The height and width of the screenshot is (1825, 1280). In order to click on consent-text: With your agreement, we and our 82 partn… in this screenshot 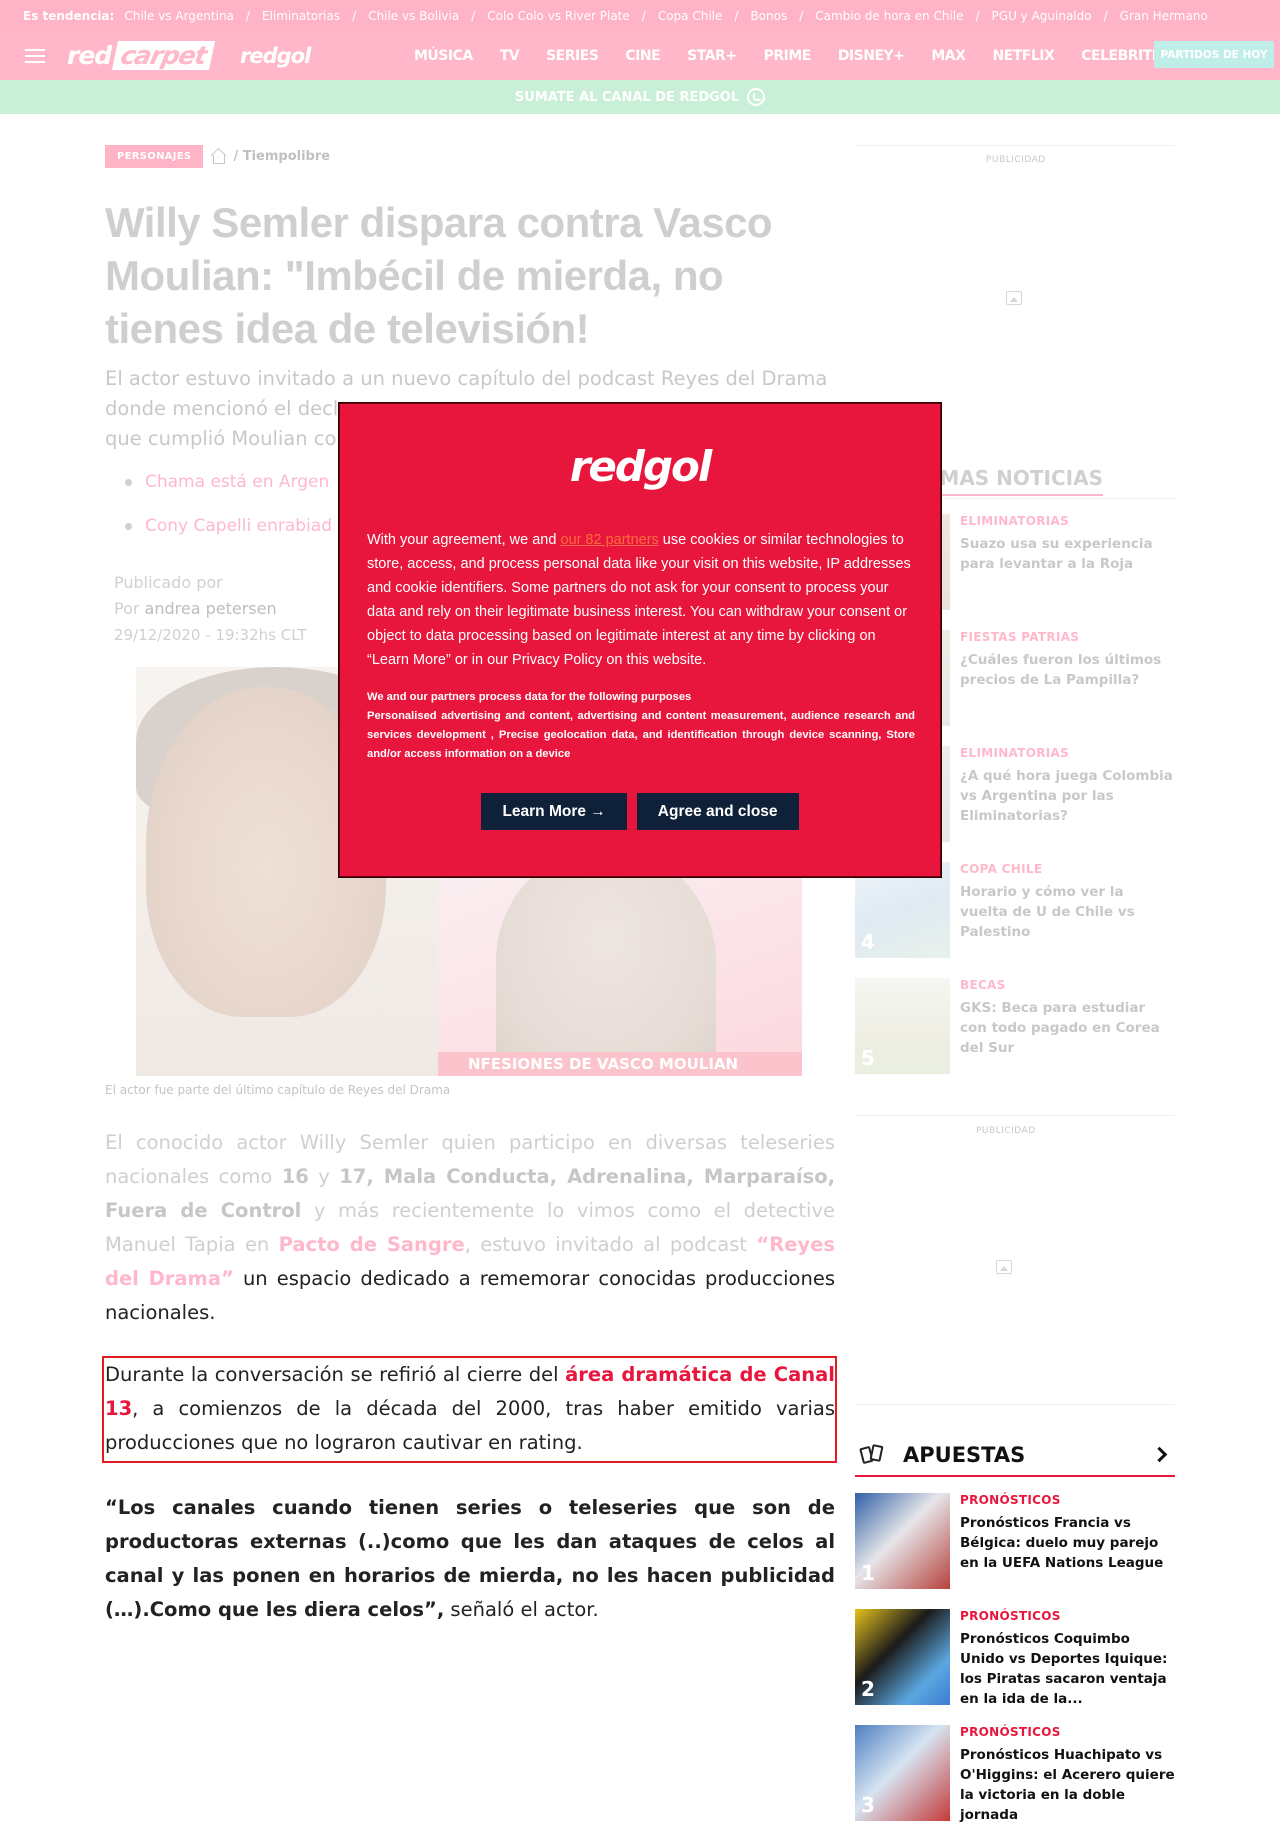, I will do `click(639, 600)`.